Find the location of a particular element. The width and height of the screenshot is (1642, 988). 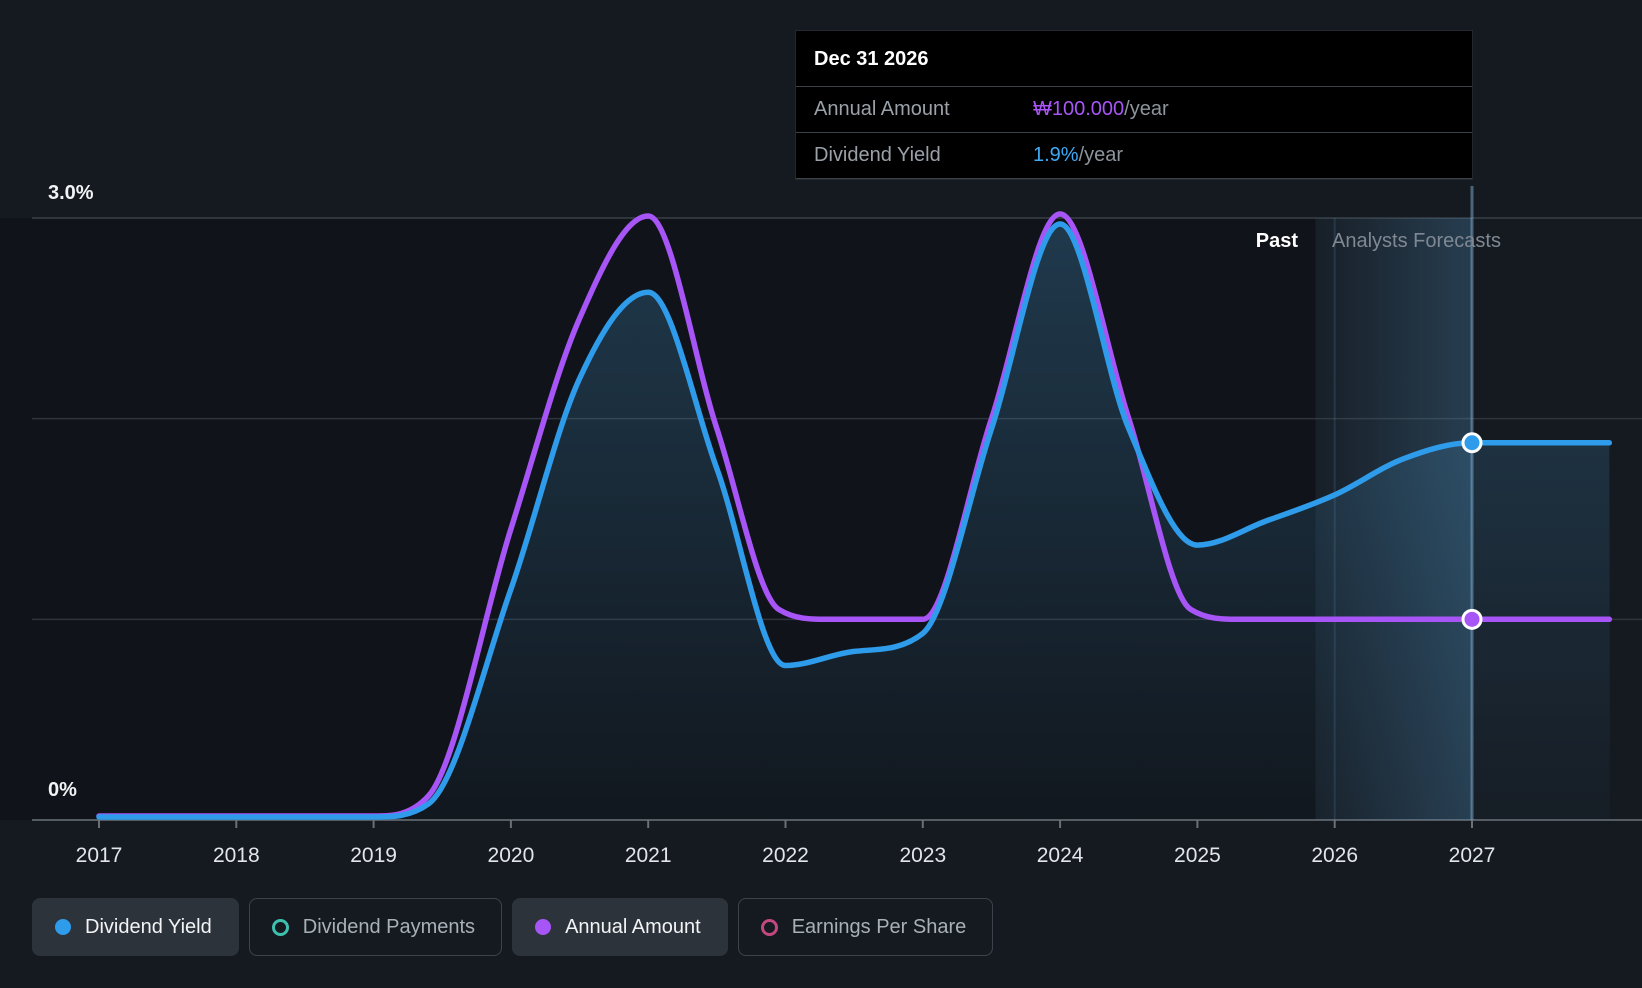

tooltip-label: Dividend Yield is located at coordinates (877, 155).